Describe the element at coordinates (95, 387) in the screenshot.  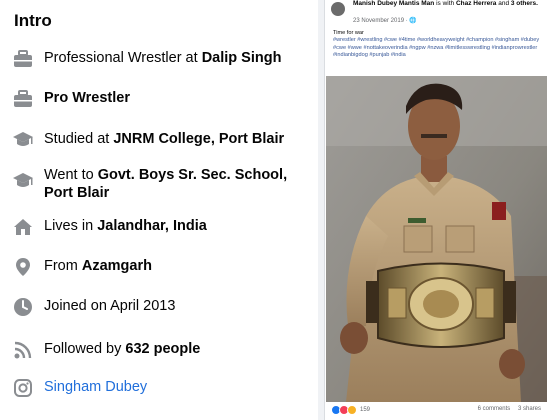
I see `instagram-link: Singham Dubey` at that location.